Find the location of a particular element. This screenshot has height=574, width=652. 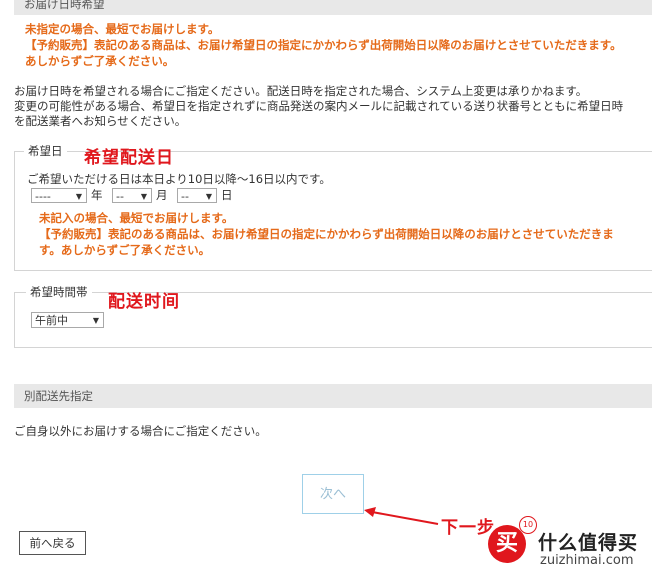

time-legend: 希望時間帯 is located at coordinates (59, 292).